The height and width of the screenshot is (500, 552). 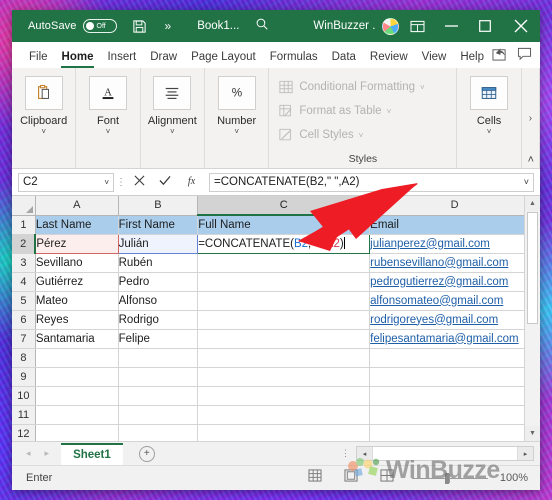 What do you see at coordinates (284, 301) in the screenshot?
I see `cell-c5` at bounding box center [284, 301].